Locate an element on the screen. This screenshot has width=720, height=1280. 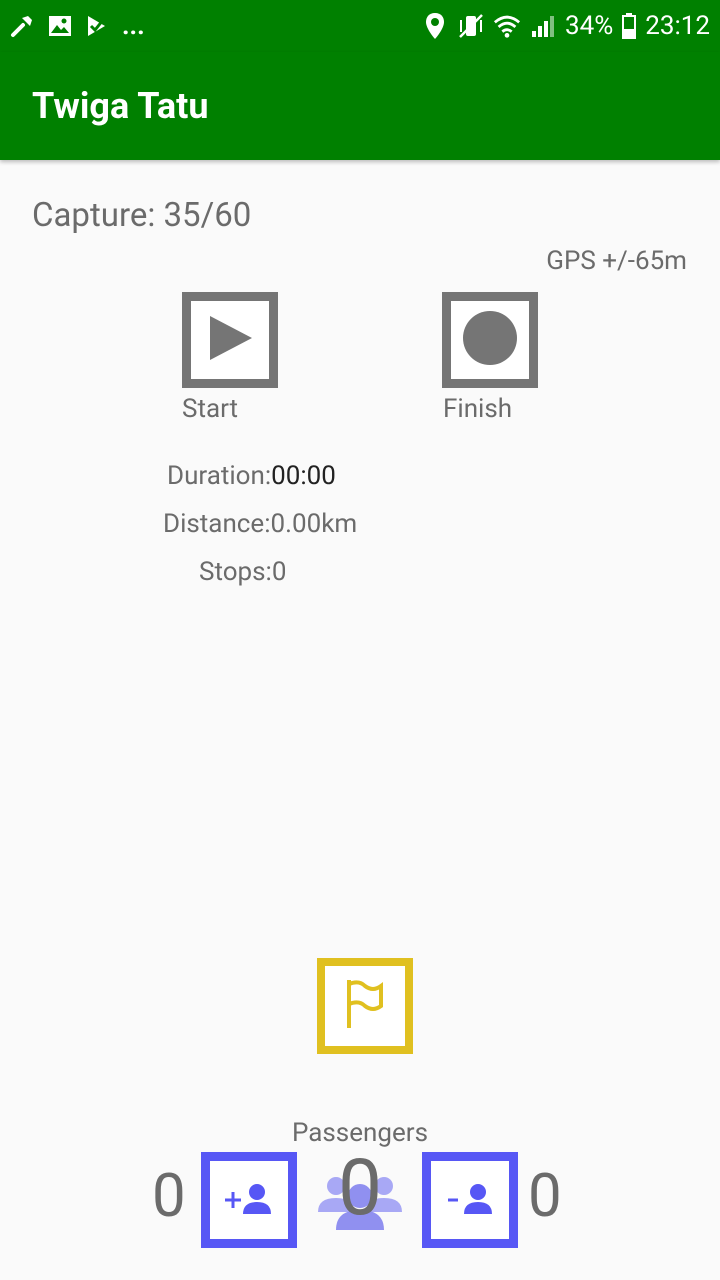
duration-stat: Duration:00:00 is located at coordinates (251, 476).